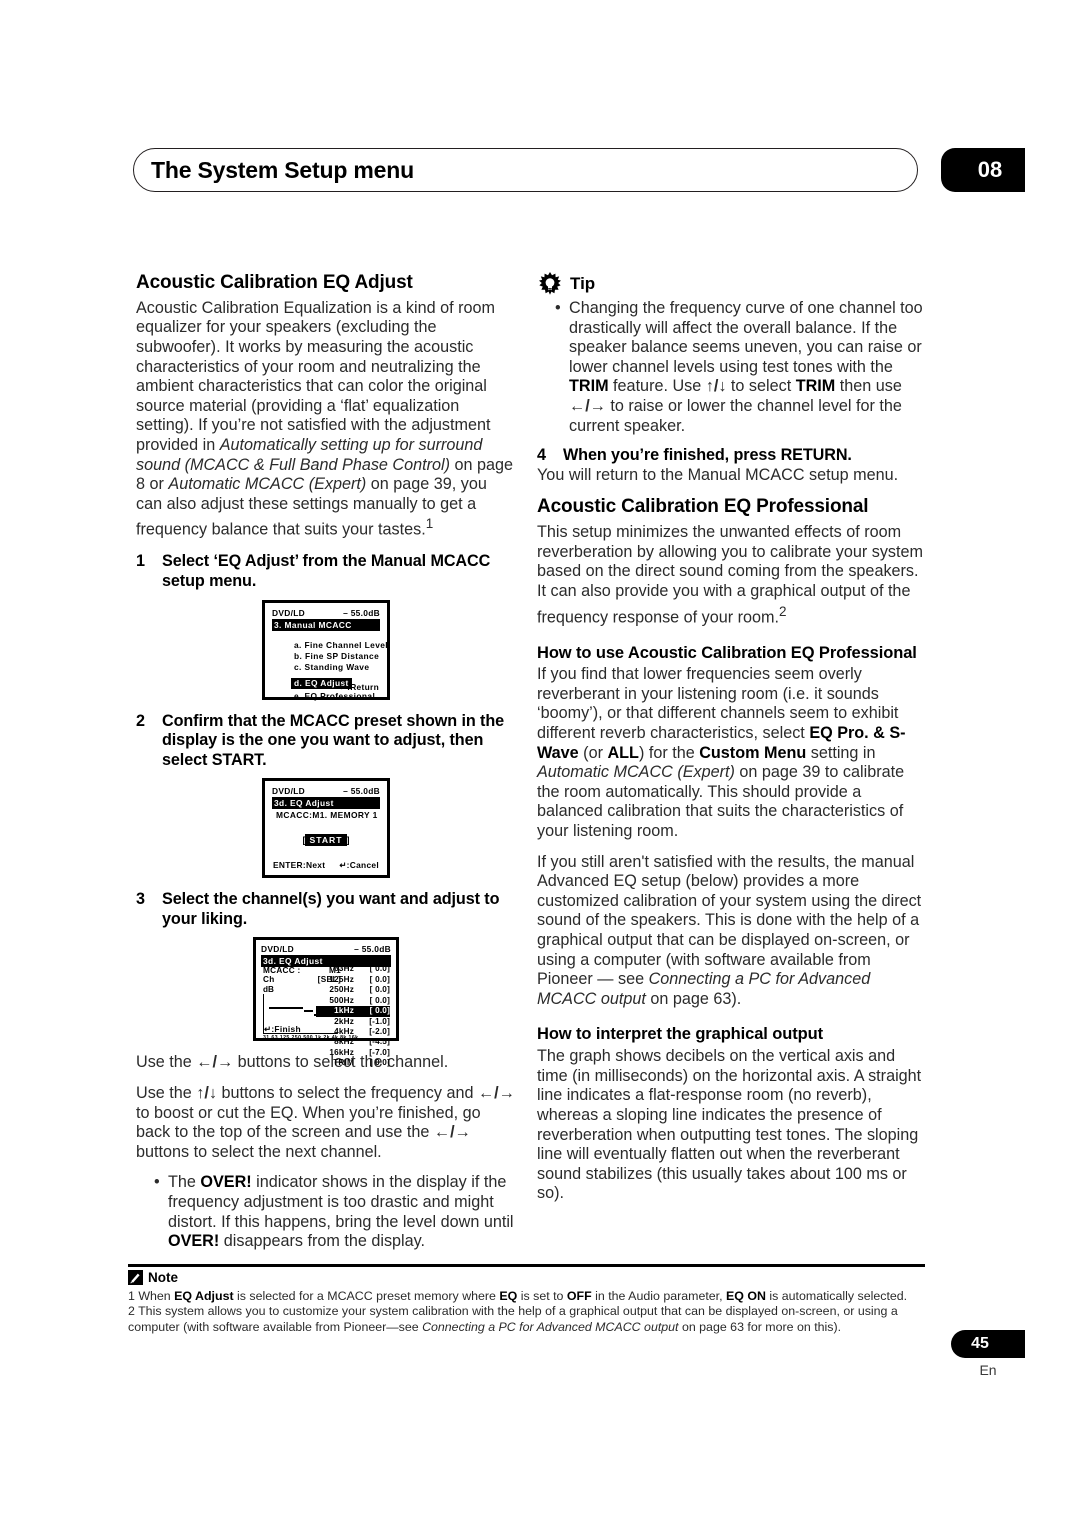 This screenshot has width=1080, height=1528. I want to click on footnote-ref-2: 2, so click(783, 611).